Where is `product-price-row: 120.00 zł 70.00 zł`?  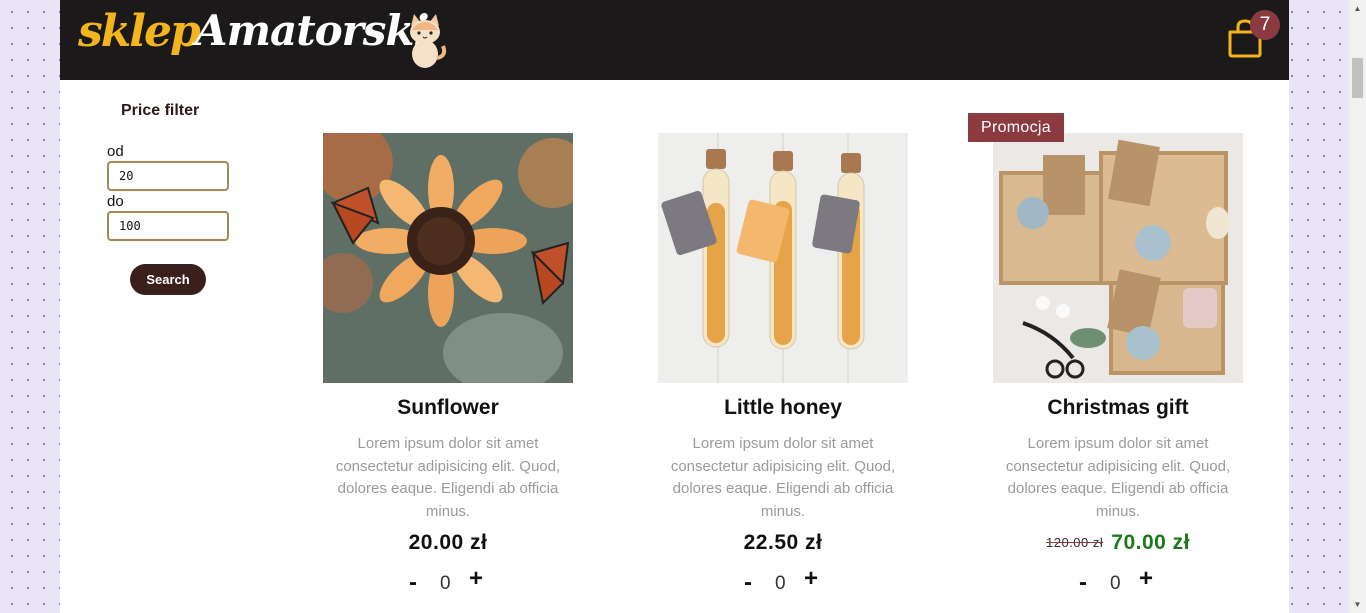 product-price-row: 120.00 zł 70.00 zł is located at coordinates (1118, 546).